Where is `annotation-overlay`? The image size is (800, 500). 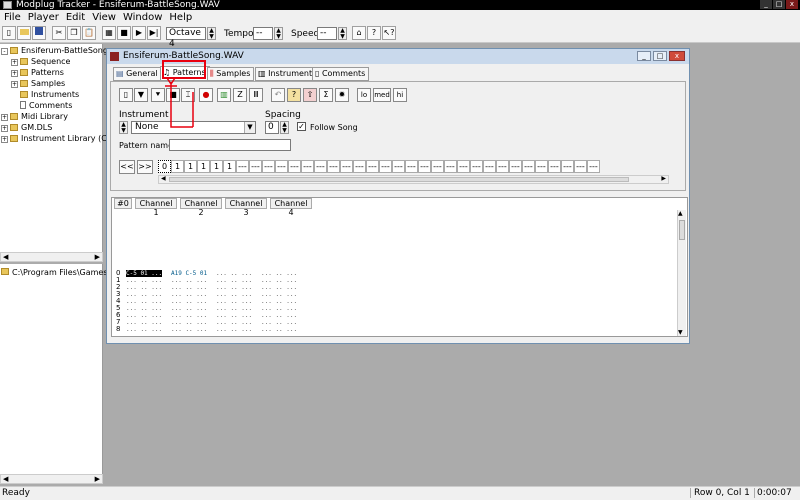
annotation-overlay is located at coordinates (184, 94).